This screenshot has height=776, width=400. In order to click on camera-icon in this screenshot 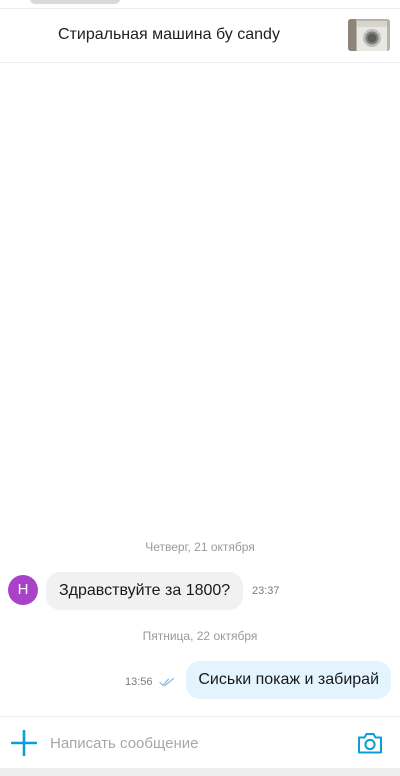, I will do `click(370, 743)`.